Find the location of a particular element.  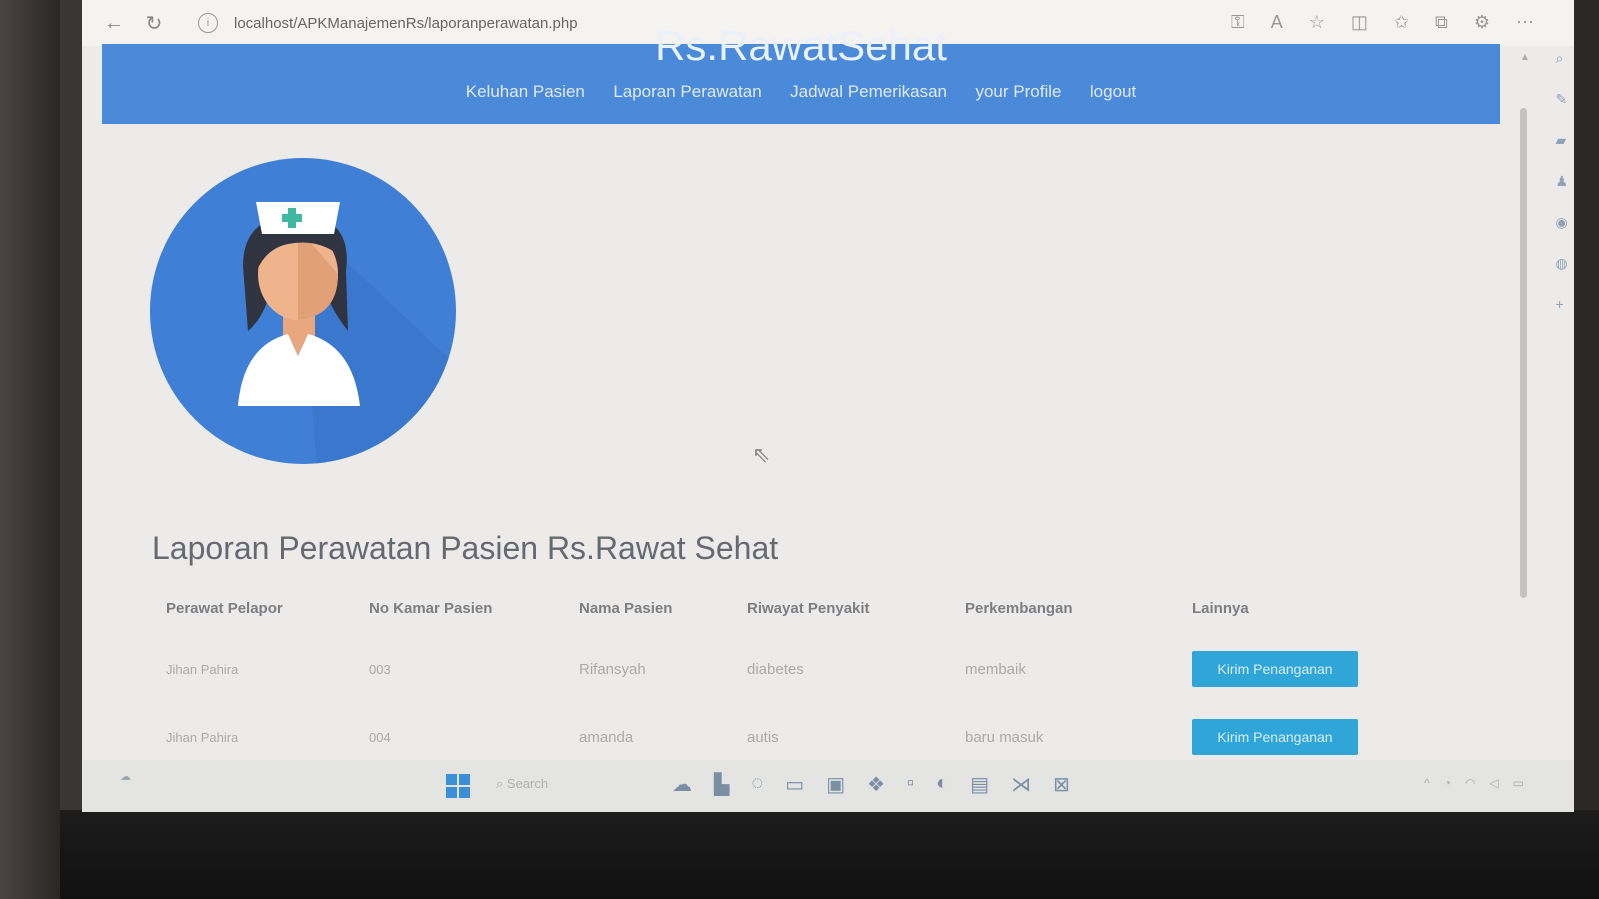

tray-chevron-icon: ^ is located at coordinates (1427, 783).